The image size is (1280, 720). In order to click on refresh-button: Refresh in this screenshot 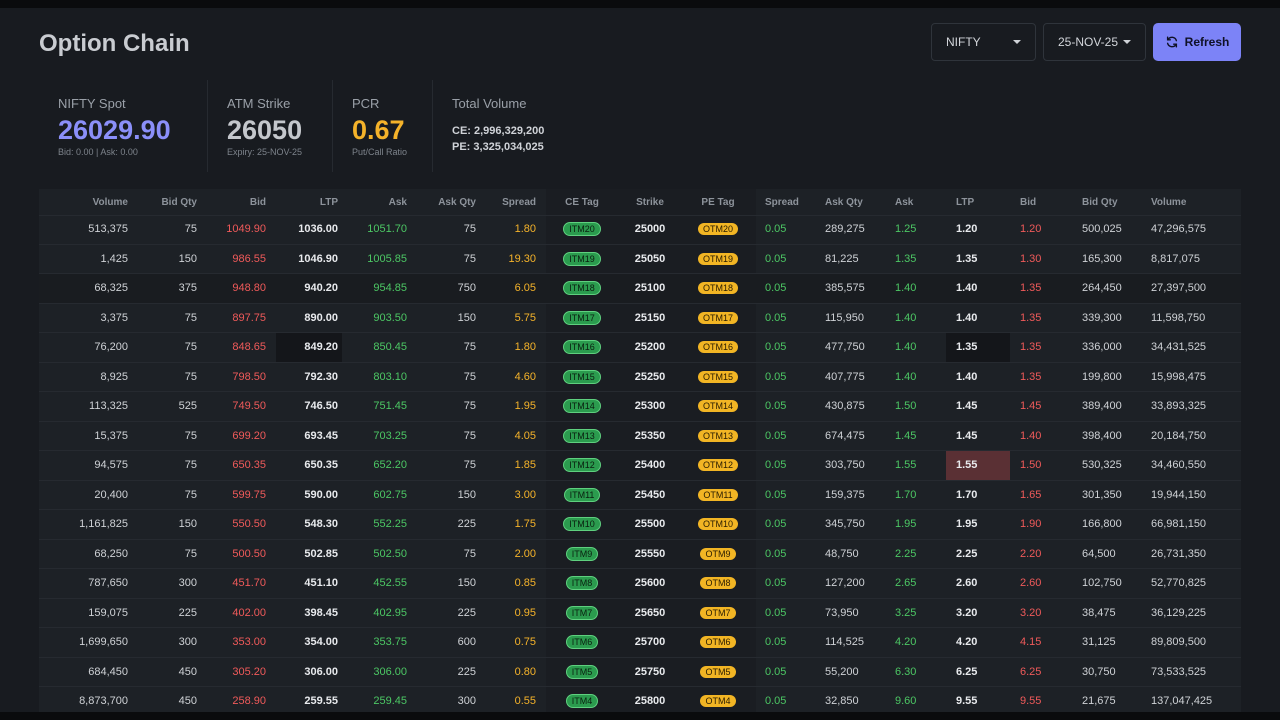, I will do `click(1197, 42)`.